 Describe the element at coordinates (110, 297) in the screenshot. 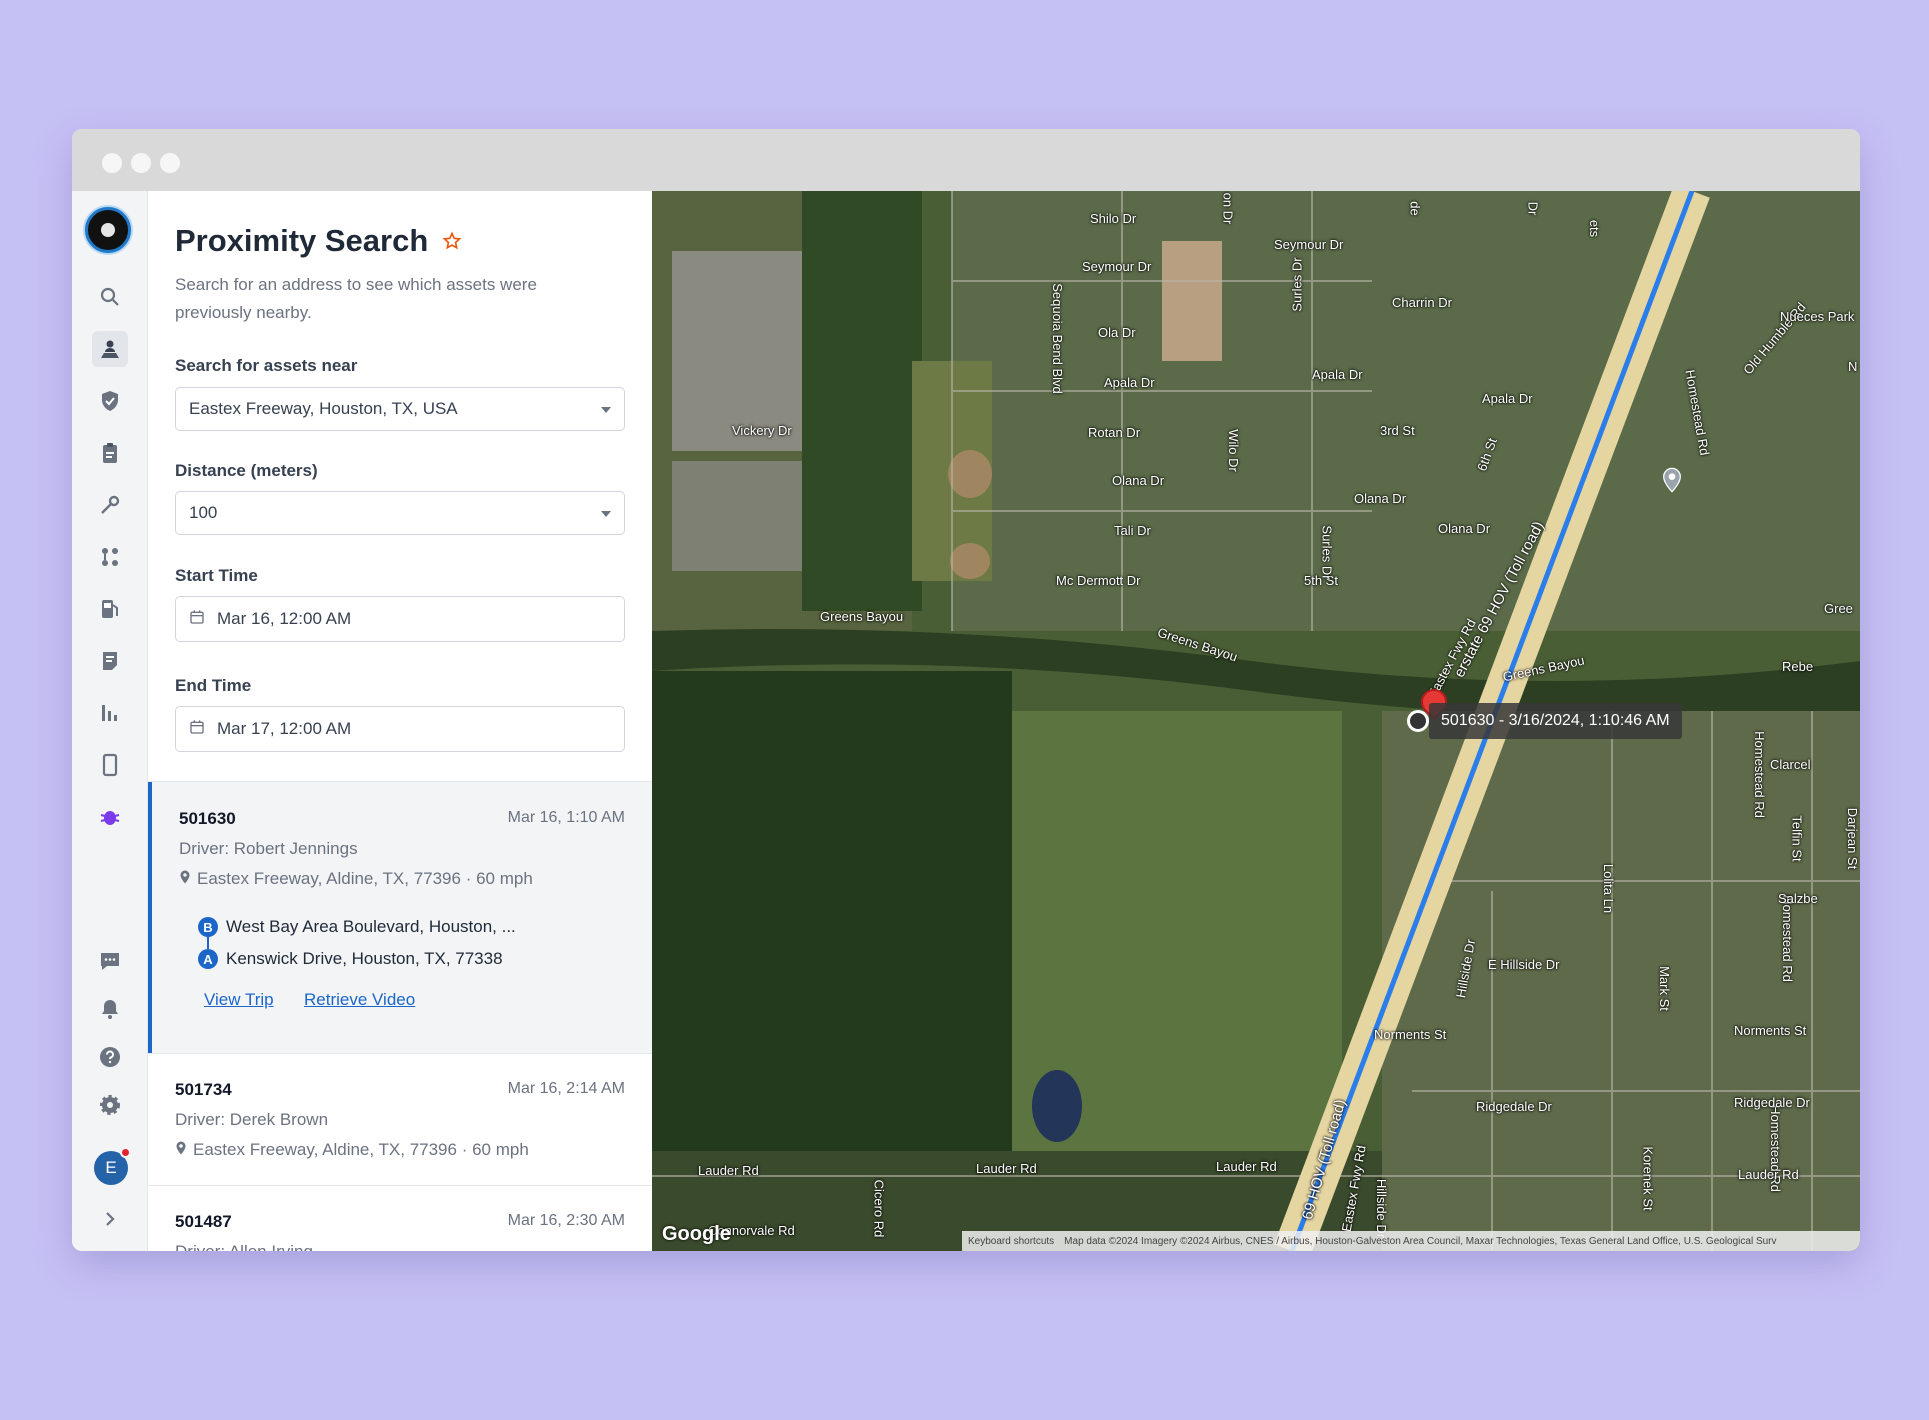

I see `search-icon` at that location.